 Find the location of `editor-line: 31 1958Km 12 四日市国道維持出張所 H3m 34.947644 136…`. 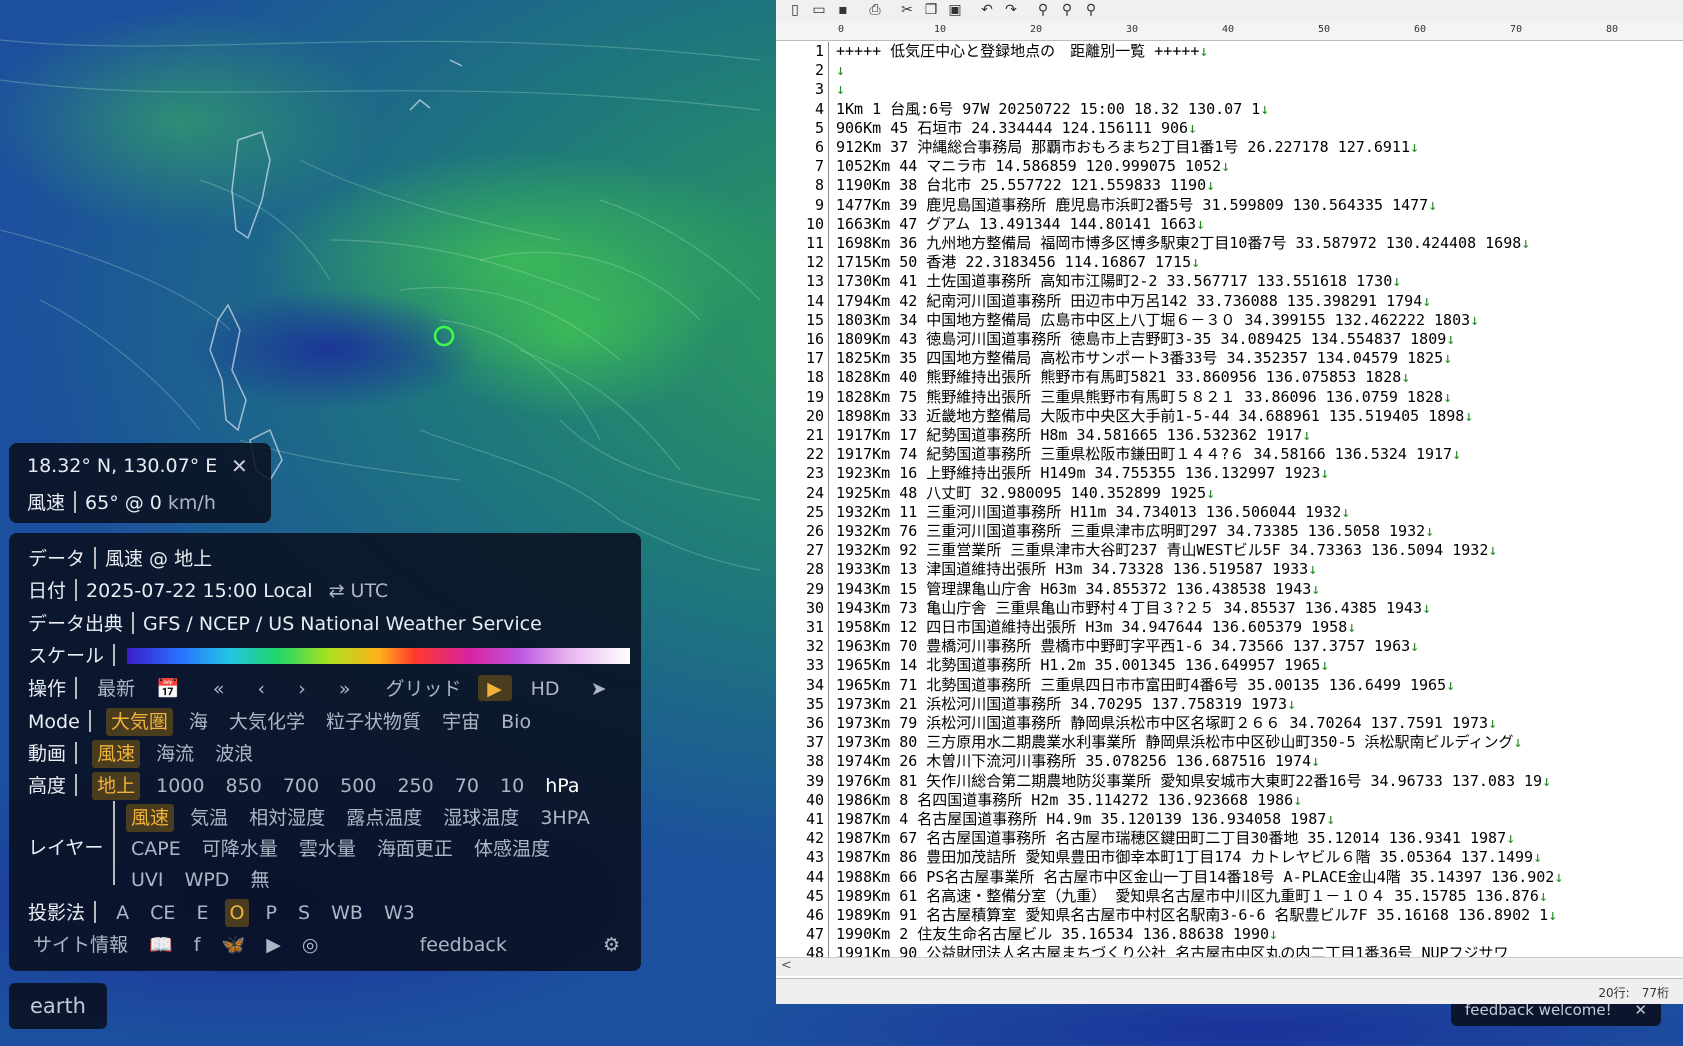

editor-line: 31 1958Km 12 四日市国道維持出張所 H3m 34.947644 136… is located at coordinates (1229, 627).